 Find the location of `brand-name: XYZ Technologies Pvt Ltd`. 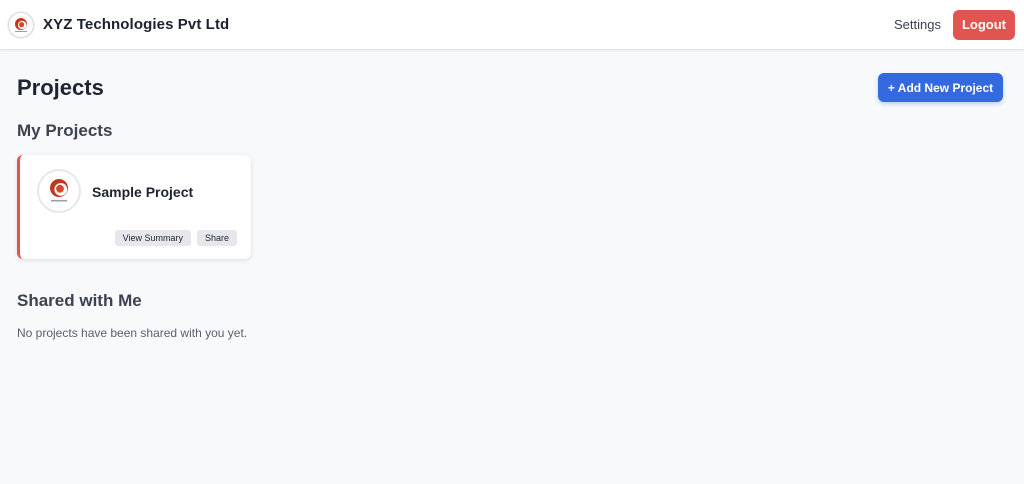

brand-name: XYZ Technologies Pvt Ltd is located at coordinates (136, 24).